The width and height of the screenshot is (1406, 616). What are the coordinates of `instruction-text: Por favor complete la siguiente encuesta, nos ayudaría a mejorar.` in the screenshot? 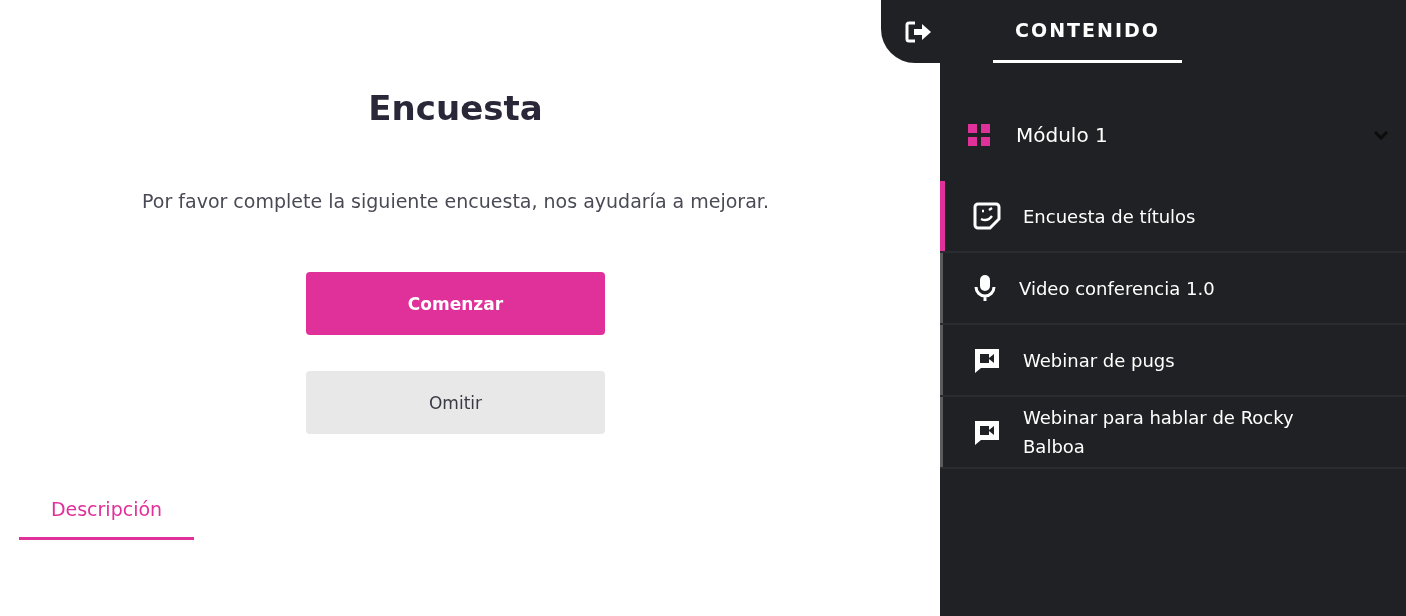 It's located at (455, 201).